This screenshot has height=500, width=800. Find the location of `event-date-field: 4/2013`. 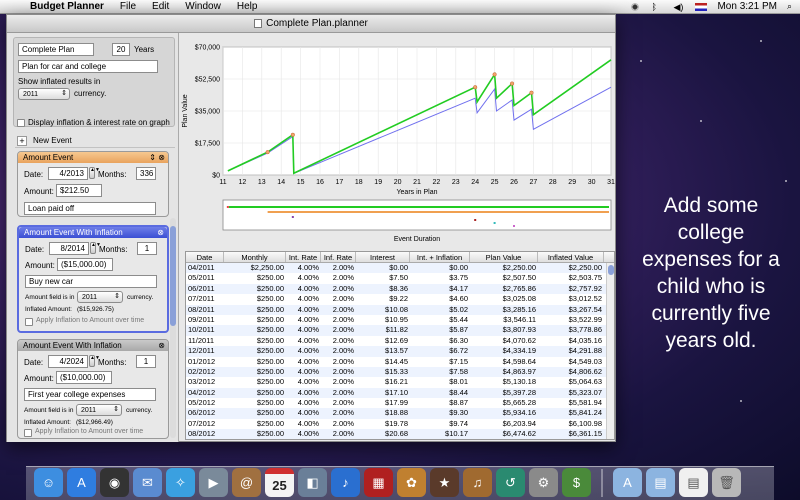

event-date-field: 4/2013 is located at coordinates (68, 173).